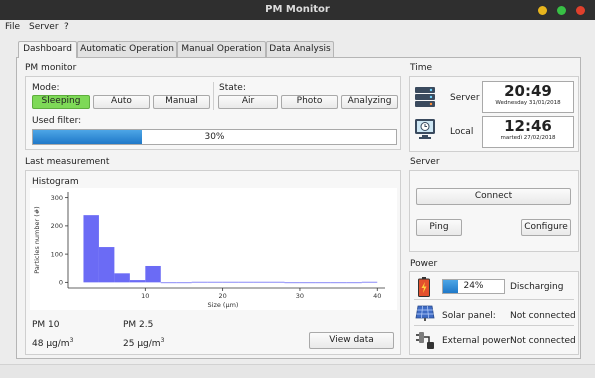 The image size is (595, 378). Describe the element at coordinates (537, 287) in the screenshot. I see `battery-status: Discharging` at that location.